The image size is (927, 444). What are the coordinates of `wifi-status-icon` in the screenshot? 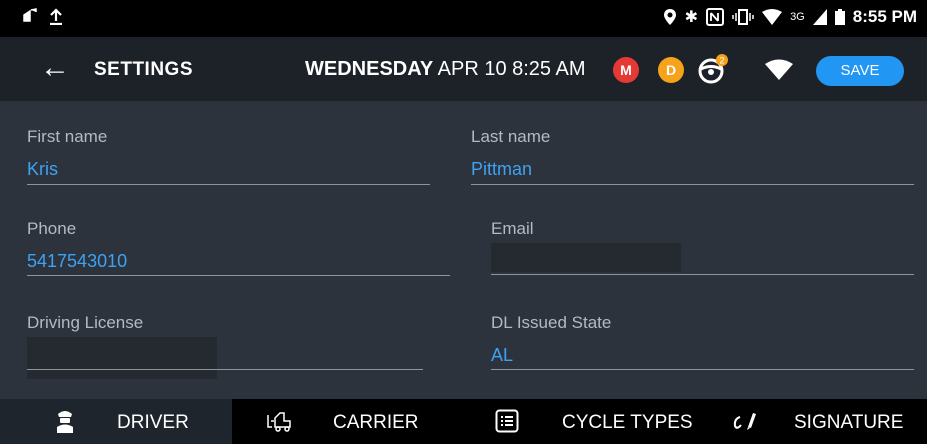 It's located at (772, 17).